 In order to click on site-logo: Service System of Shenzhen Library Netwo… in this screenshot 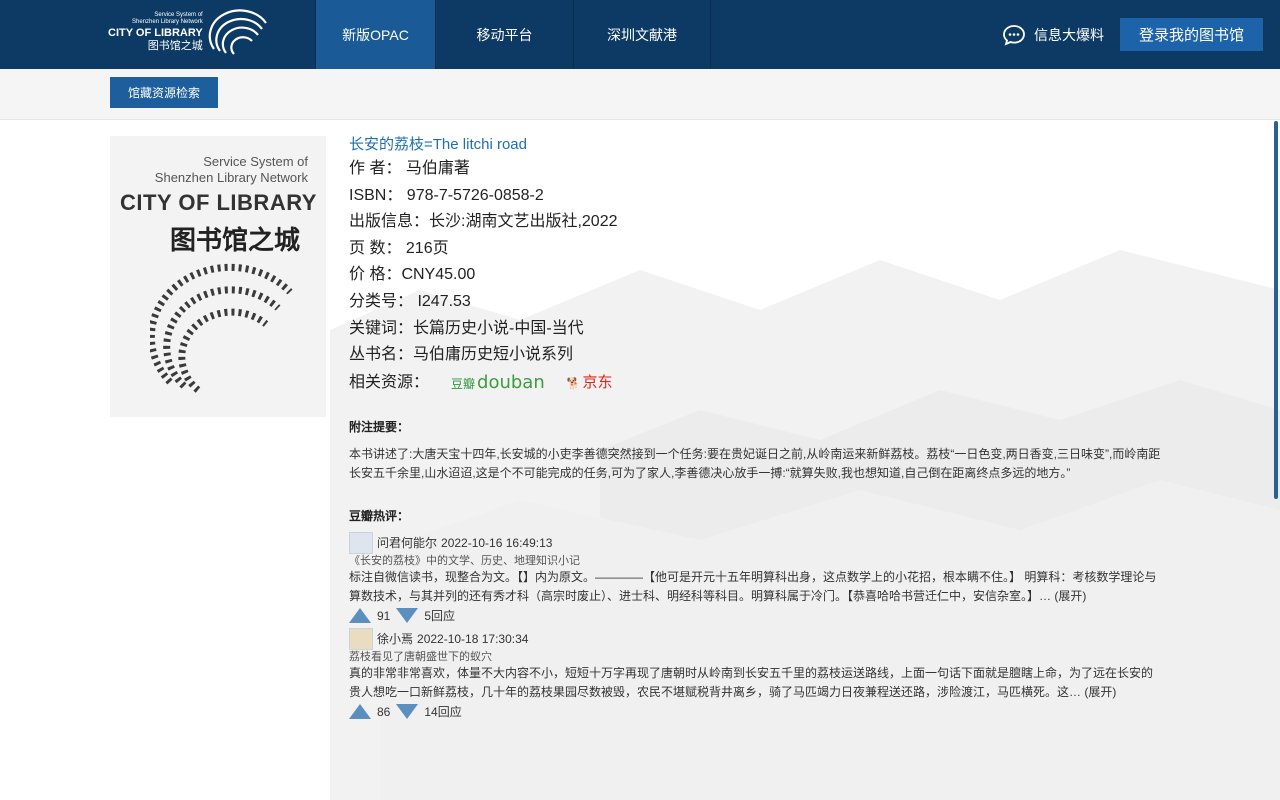, I will do `click(157, 34)`.